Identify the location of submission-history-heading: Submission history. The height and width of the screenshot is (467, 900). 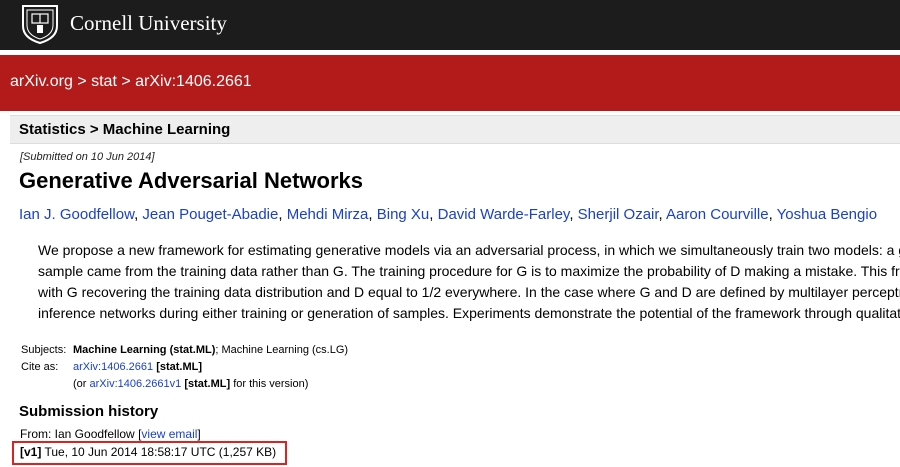
(89, 411).